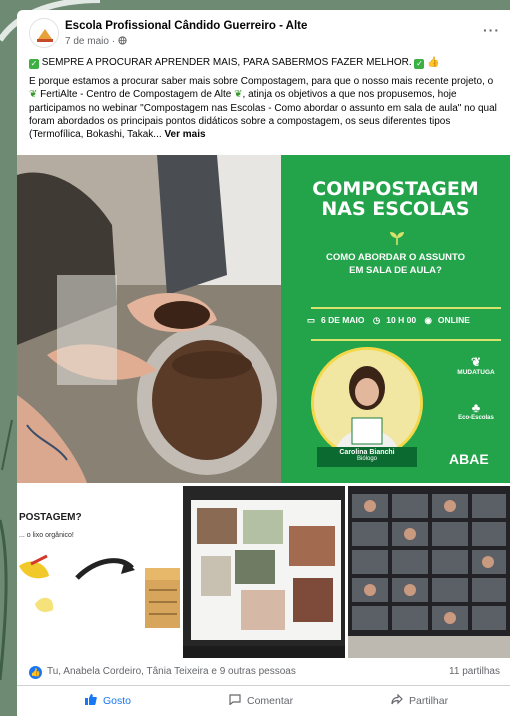 The height and width of the screenshot is (716, 510). Describe the element at coordinates (184, 134) in the screenshot. I see `see-more-link: Ver mais` at that location.